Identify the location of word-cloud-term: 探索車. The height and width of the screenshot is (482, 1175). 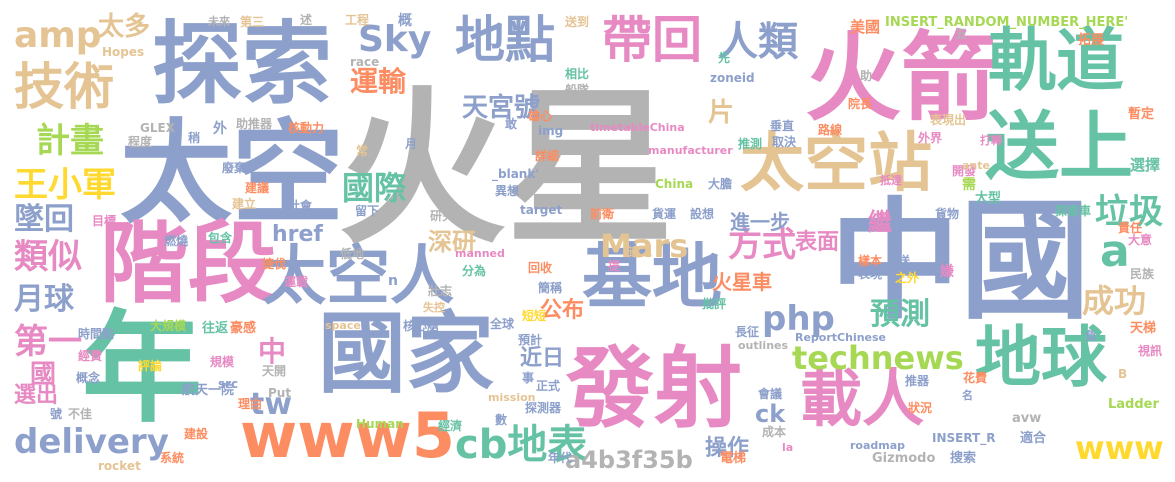
(1073, 211).